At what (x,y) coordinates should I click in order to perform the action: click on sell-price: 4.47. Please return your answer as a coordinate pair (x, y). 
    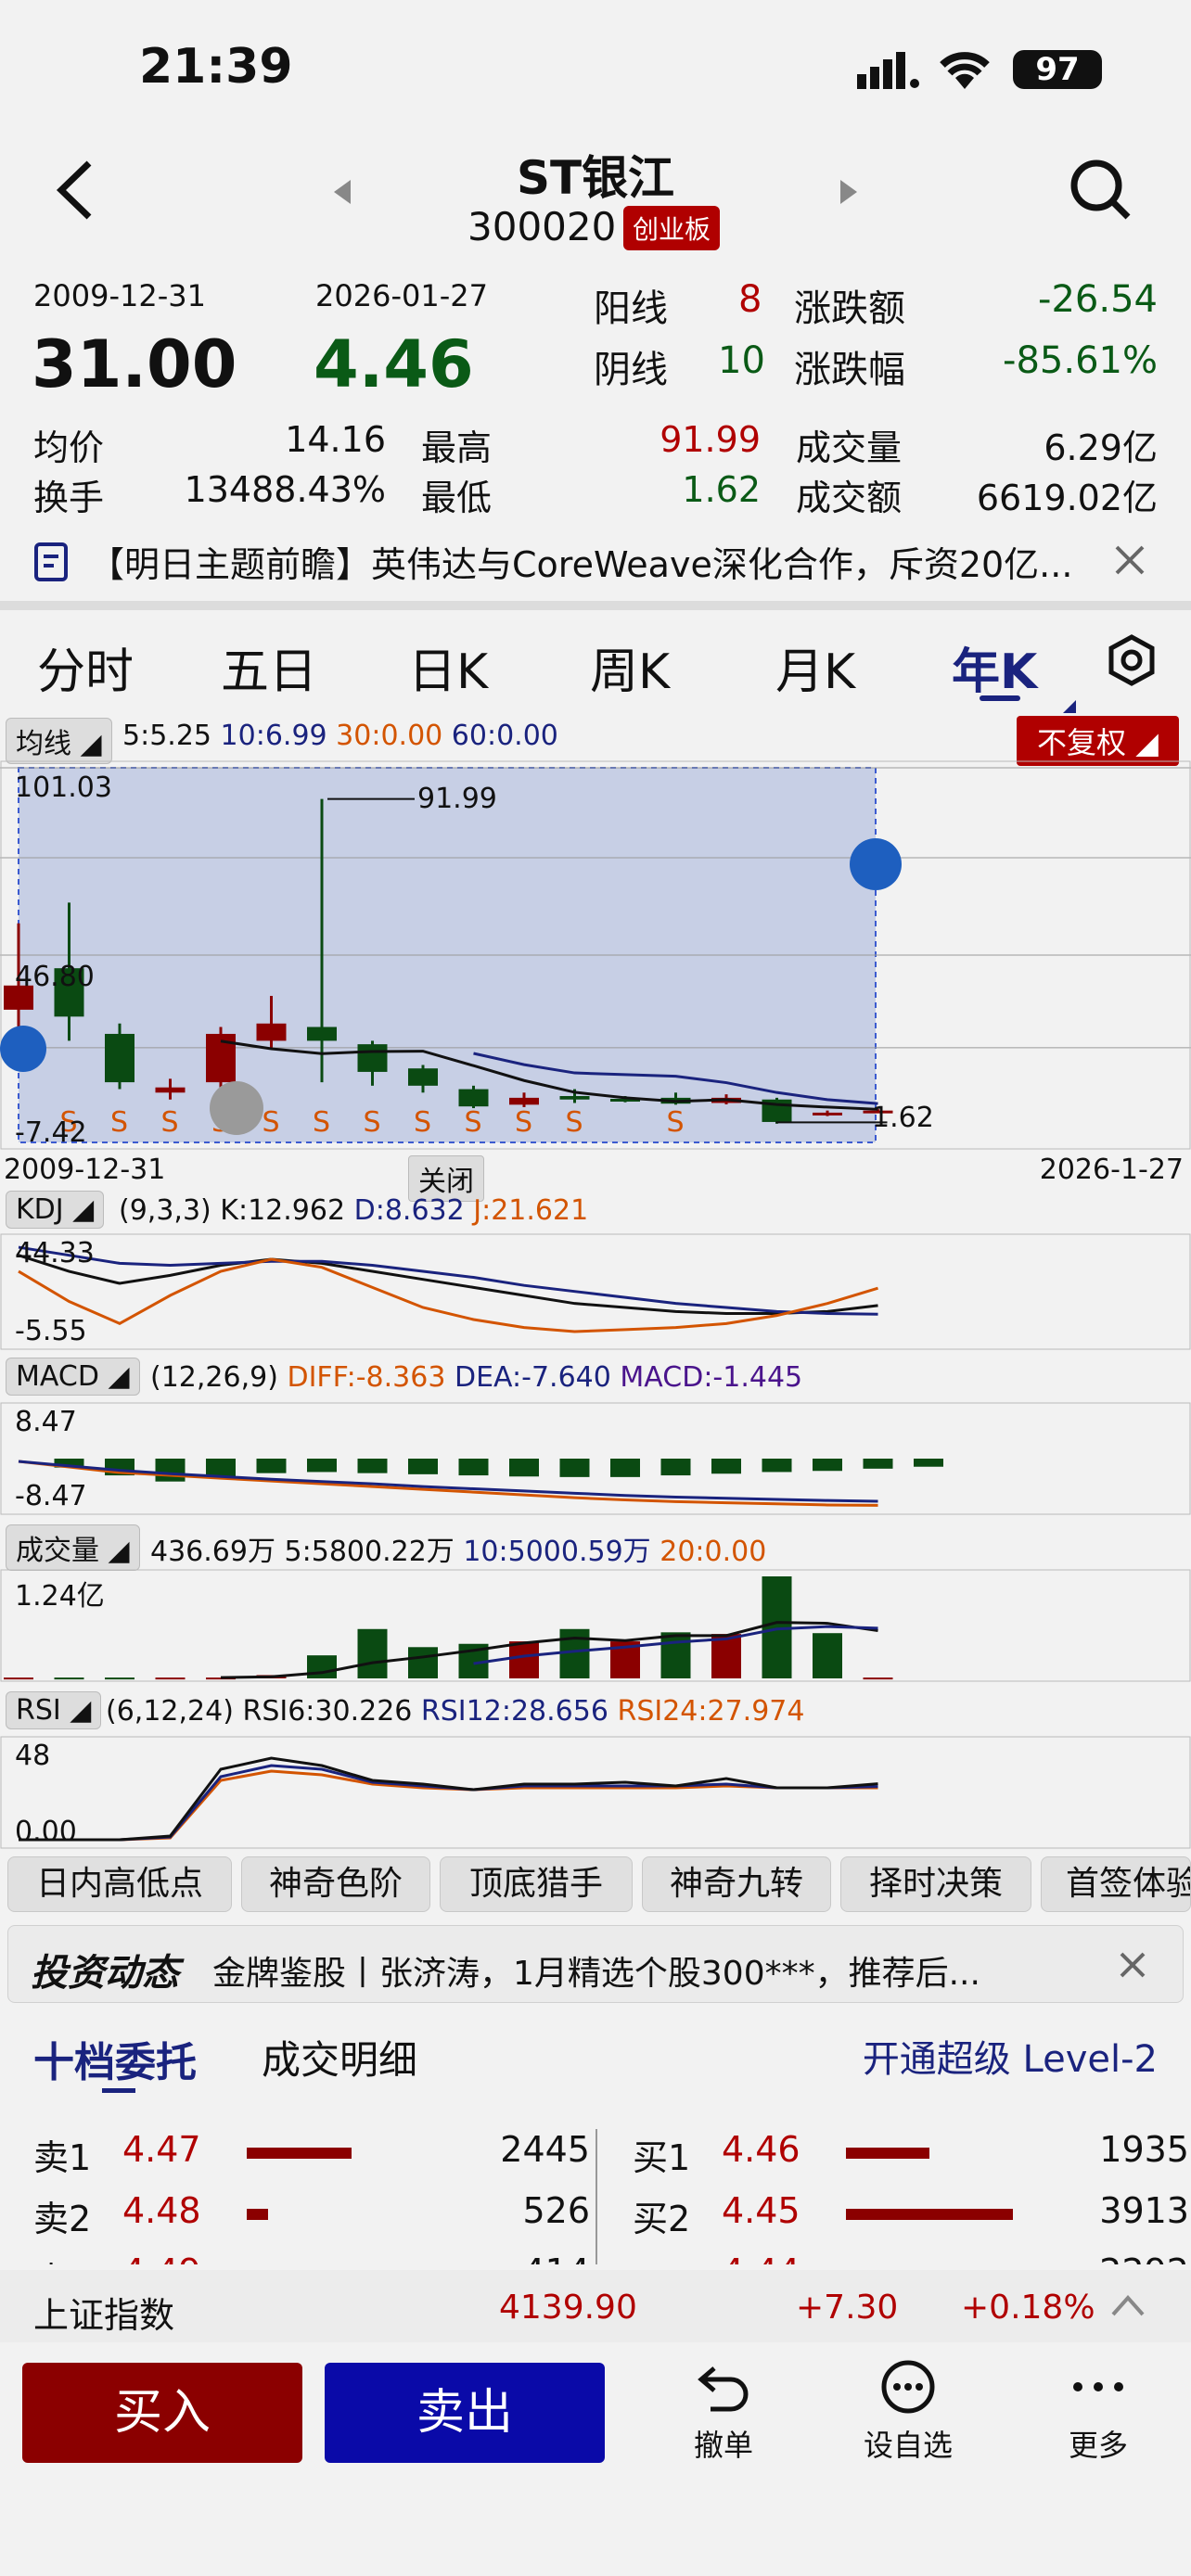
    Looking at the image, I should click on (161, 2150).